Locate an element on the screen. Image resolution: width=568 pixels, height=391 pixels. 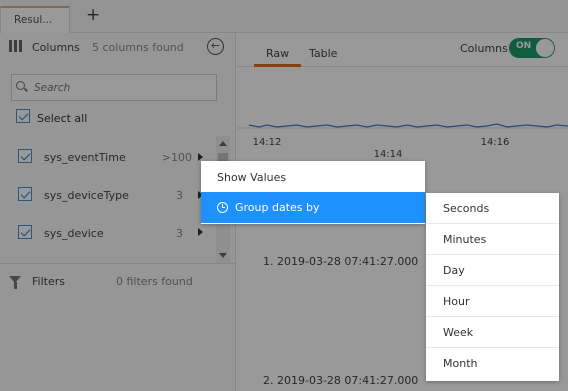
submenu-item-week: Week is located at coordinates (492, 332).